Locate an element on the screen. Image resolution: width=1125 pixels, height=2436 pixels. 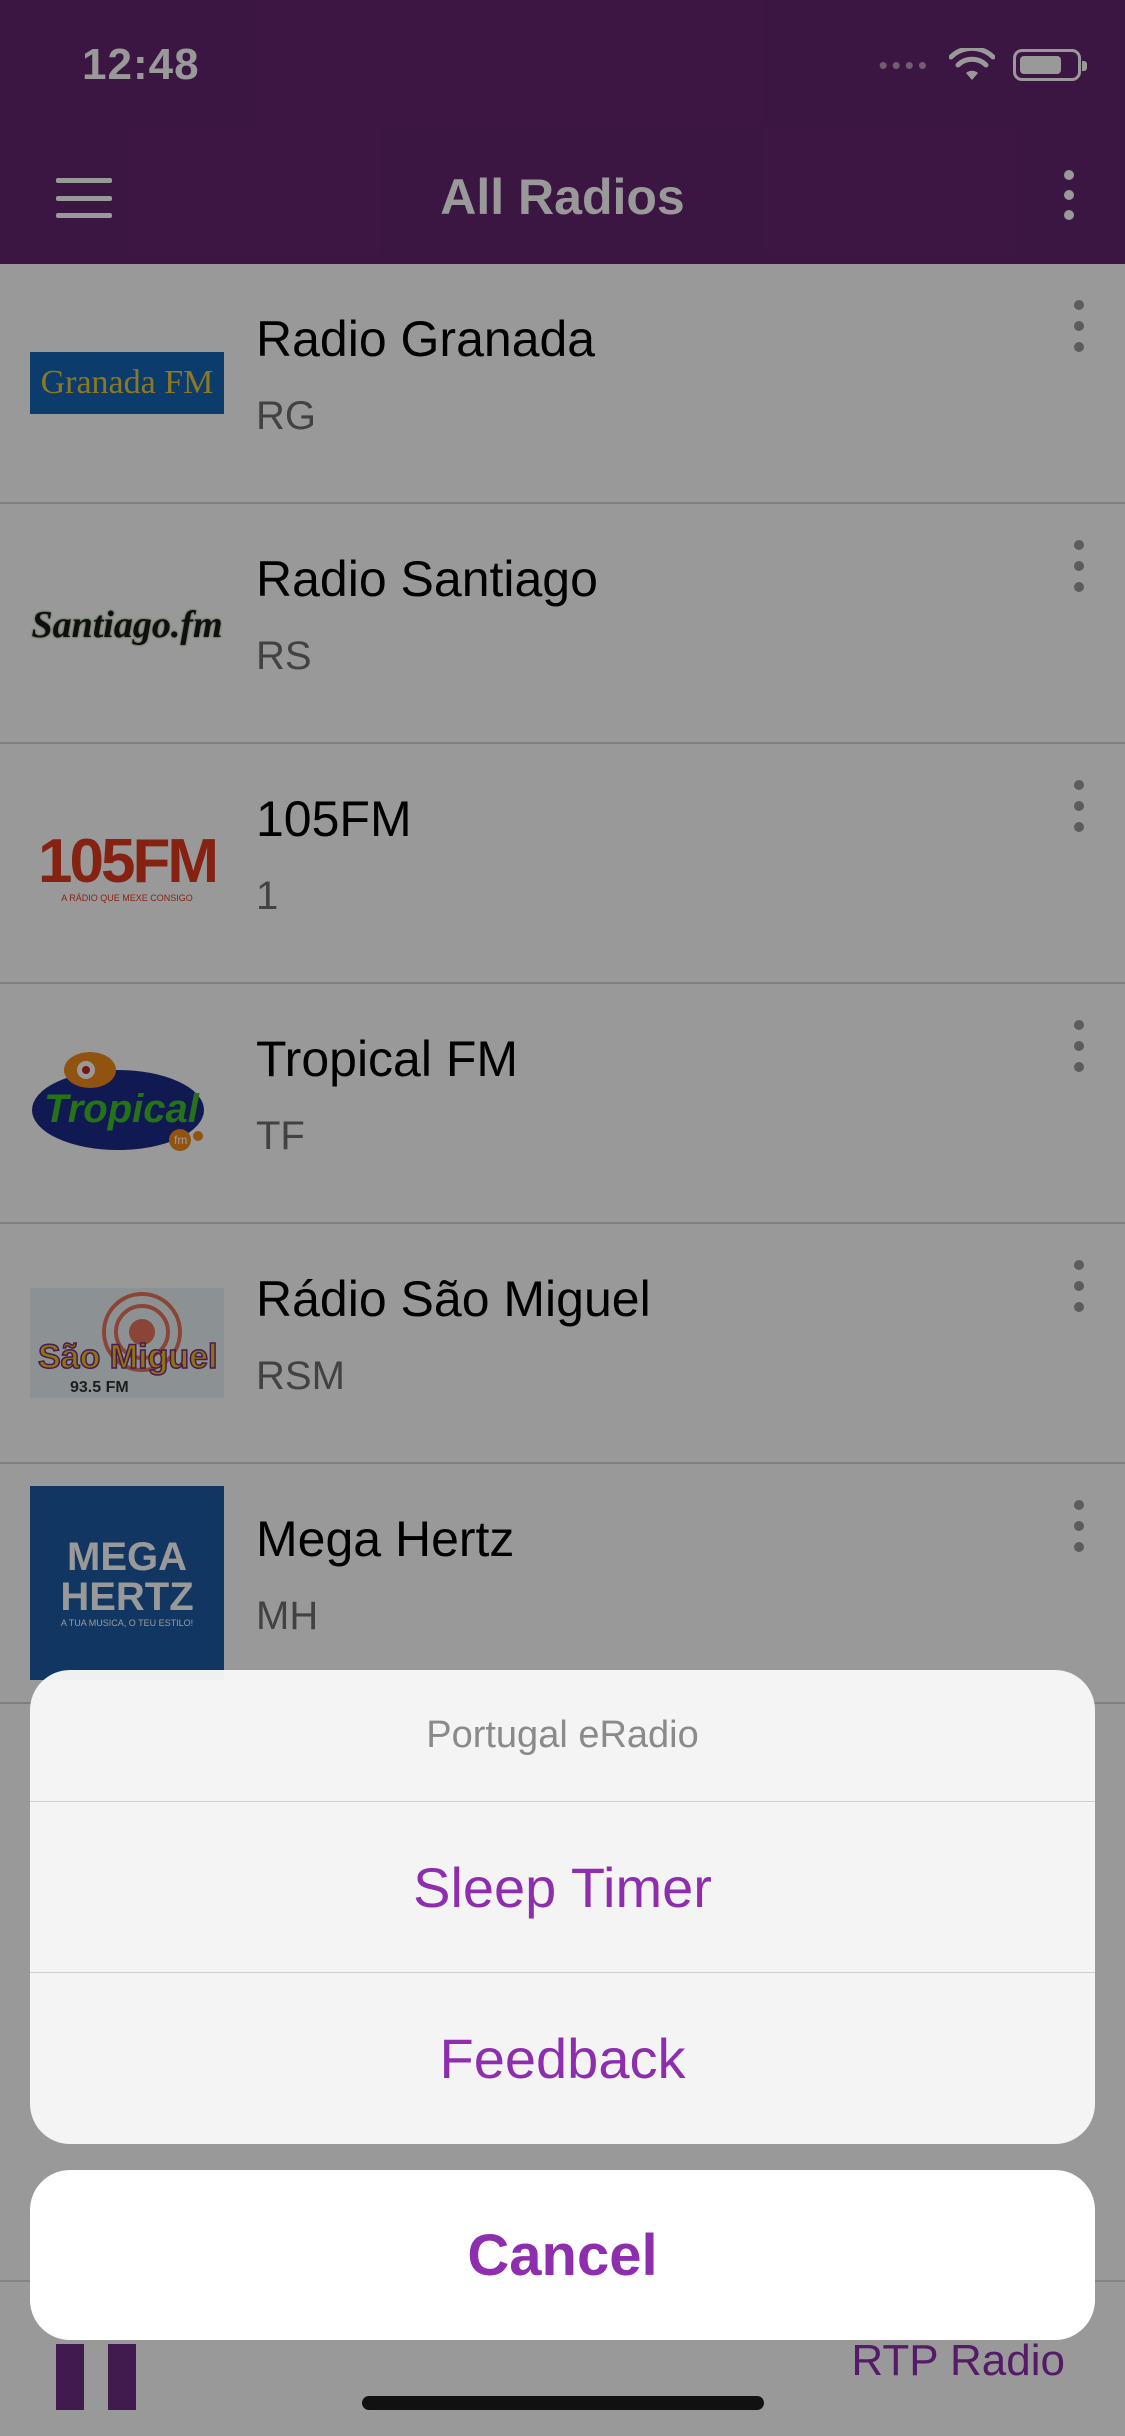
sleep-timer-button: Sleep Timer is located at coordinates (562, 1887).